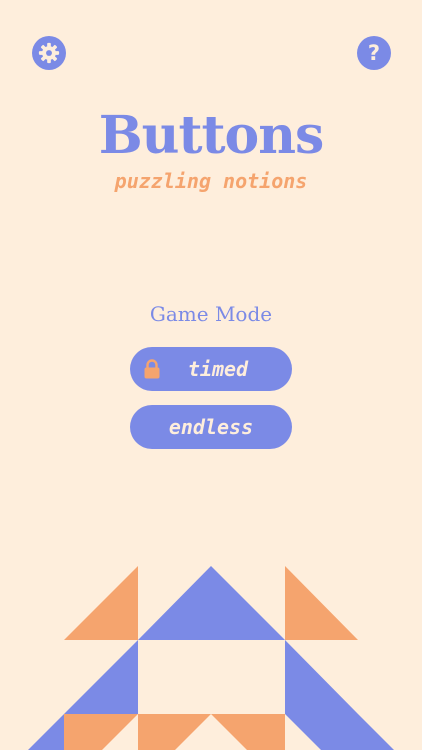 This screenshot has height=750, width=422. I want to click on game-mode-heading: Game Mode, so click(211, 314).